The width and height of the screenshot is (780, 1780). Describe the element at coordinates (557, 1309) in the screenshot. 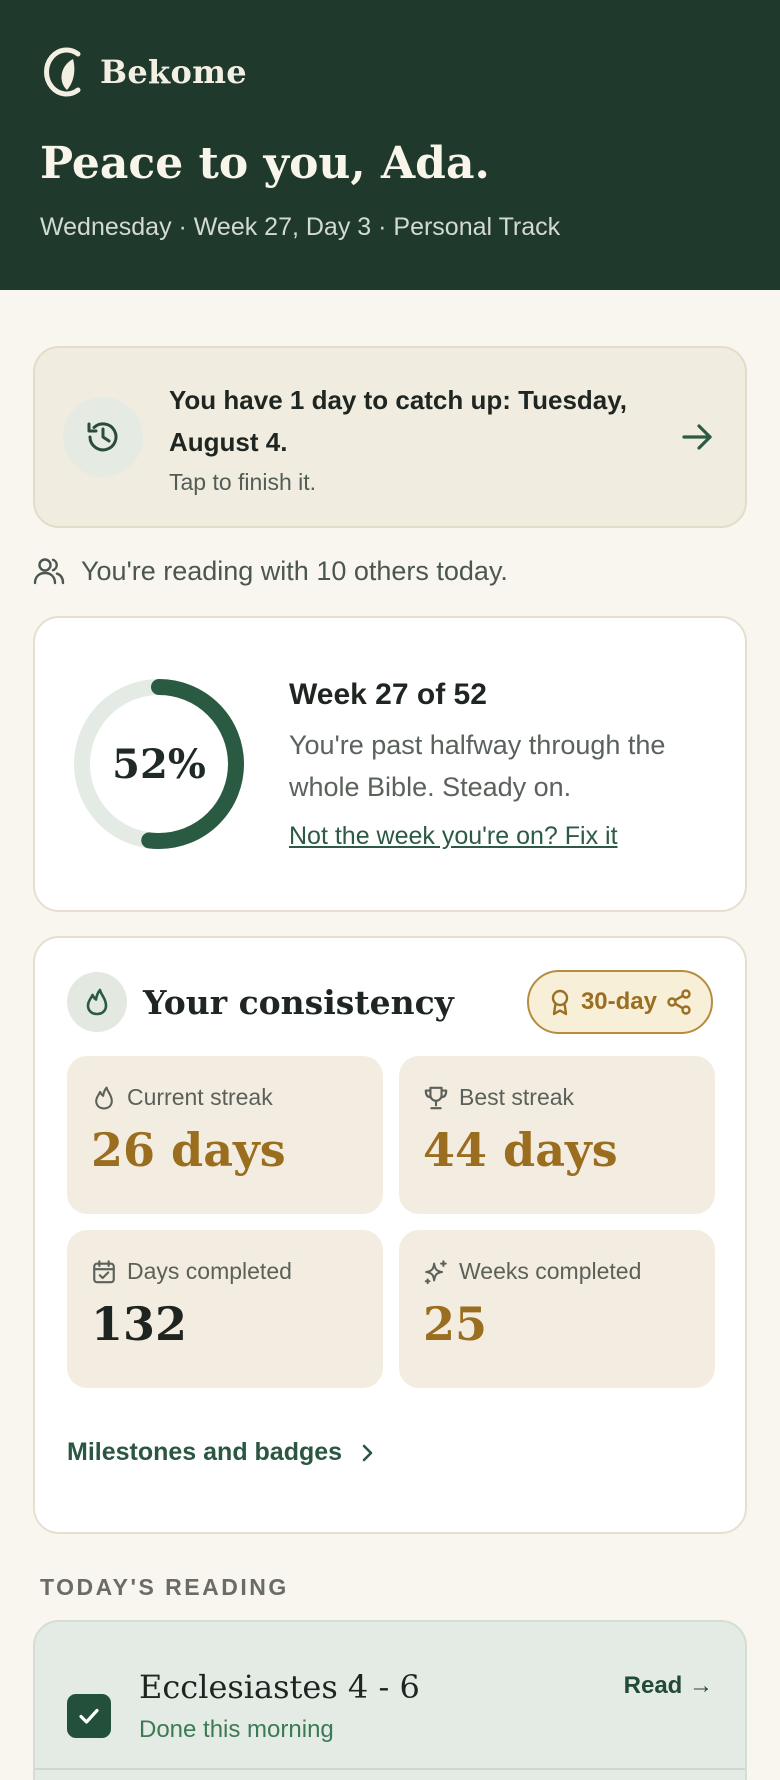

I see `stat-weeks-completed: Weeks completed 25` at that location.